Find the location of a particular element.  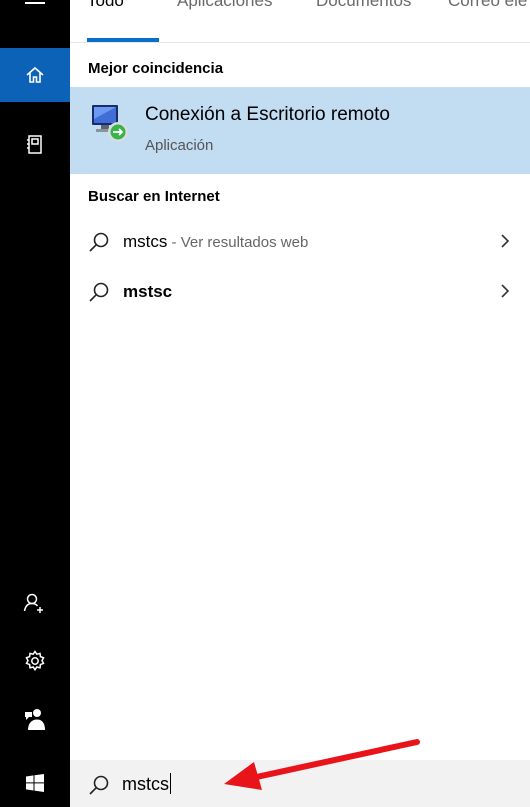

home-button is located at coordinates (35, 75).